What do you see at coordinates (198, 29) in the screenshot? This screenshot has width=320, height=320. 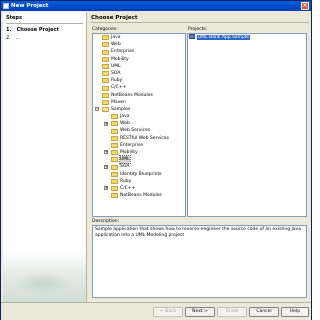 I see `projects-label: Projects:` at bounding box center [198, 29].